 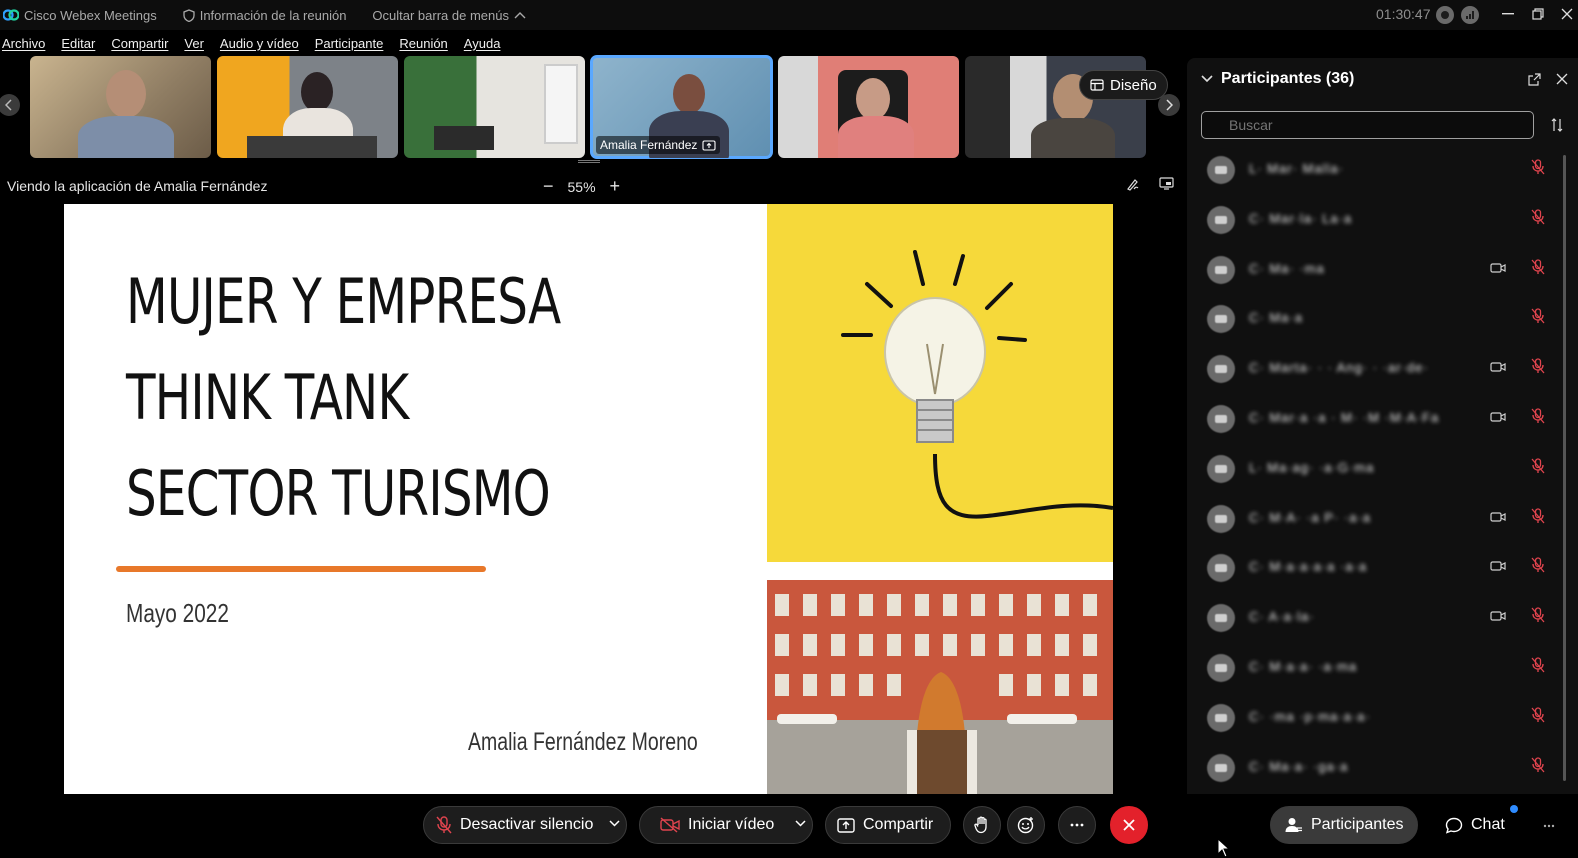 What do you see at coordinates (1377, 271) in the screenshot?
I see `participant-row: C· Ma· ·ma` at bounding box center [1377, 271].